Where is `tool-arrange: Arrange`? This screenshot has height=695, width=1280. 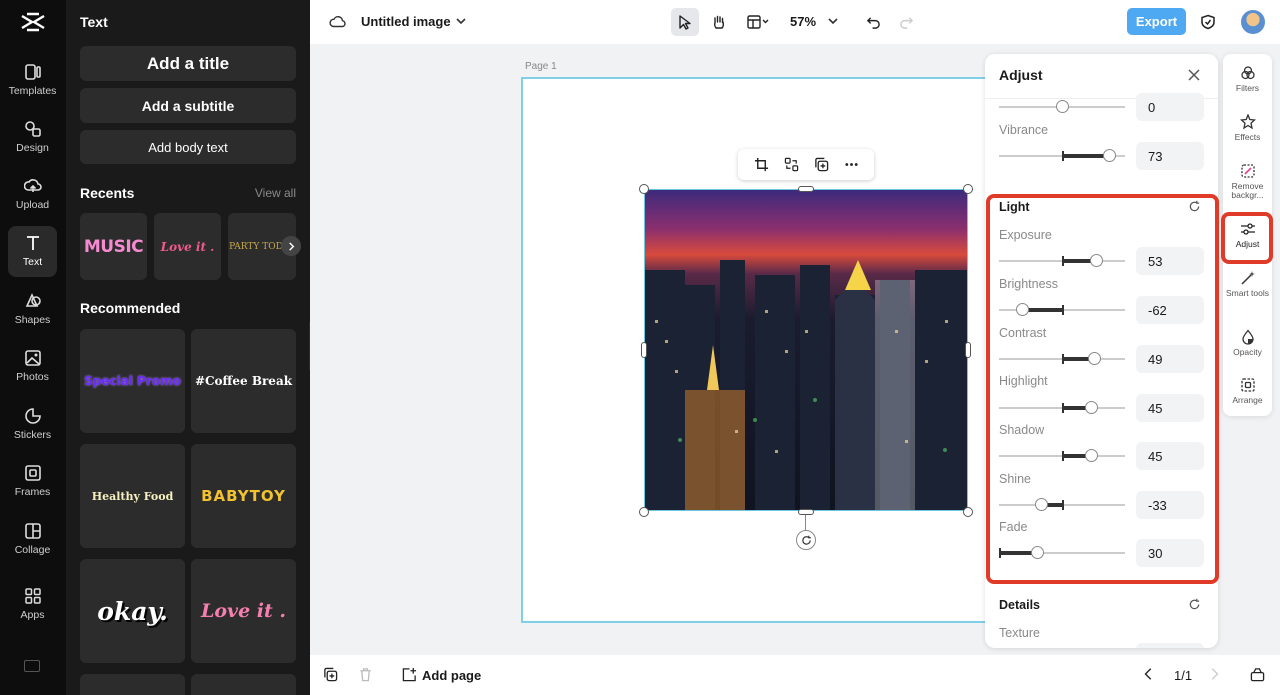 tool-arrange: Arrange is located at coordinates (1247, 391).